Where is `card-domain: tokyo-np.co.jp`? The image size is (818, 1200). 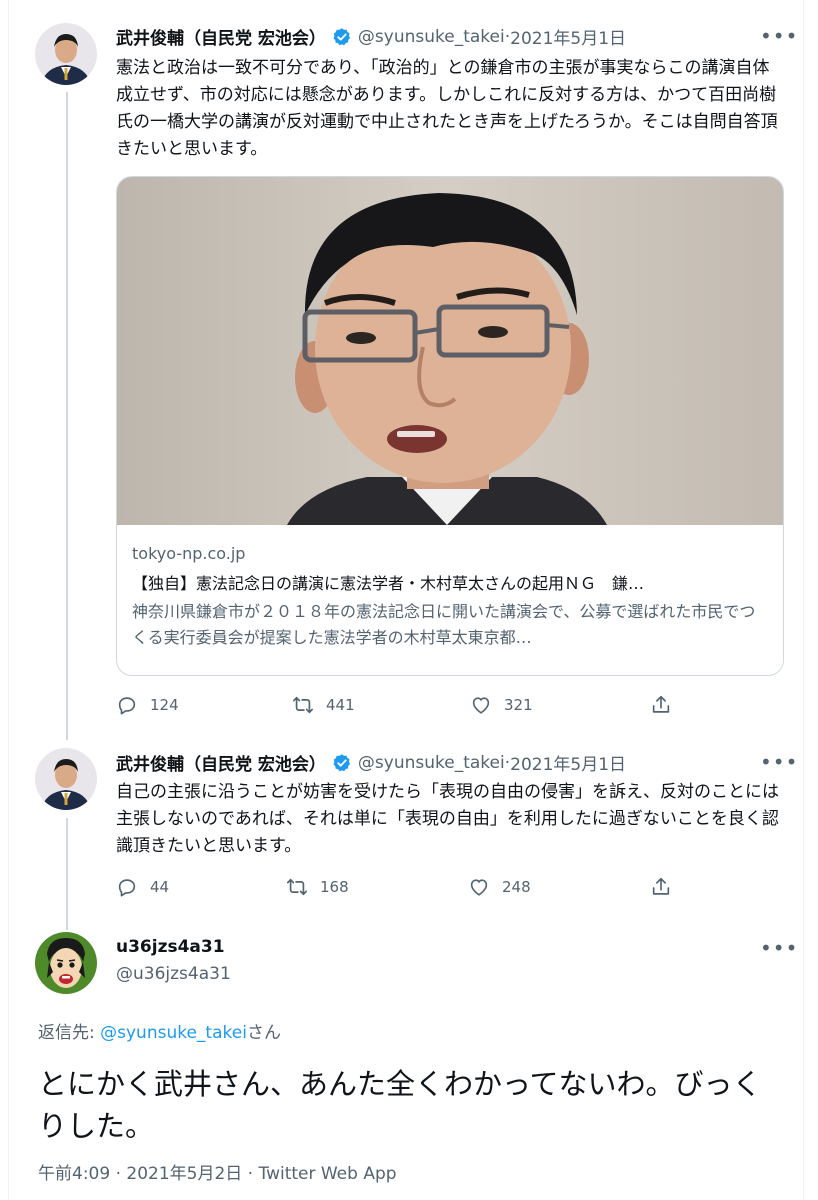
card-domain: tokyo-np.co.jp is located at coordinates (189, 553).